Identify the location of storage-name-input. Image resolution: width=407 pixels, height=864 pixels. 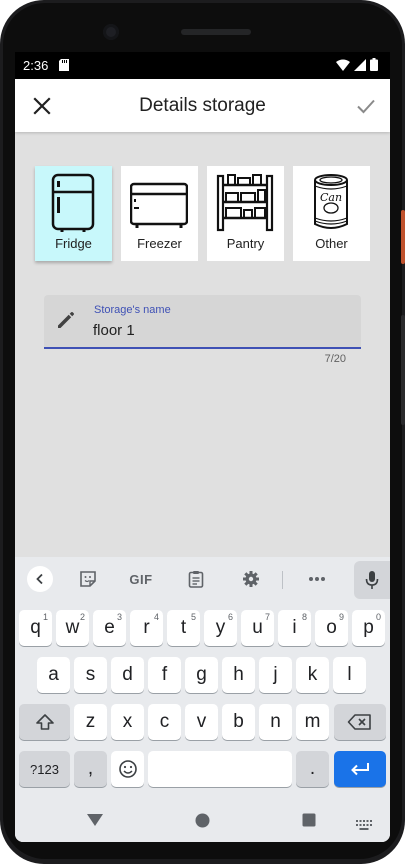
(218, 330).